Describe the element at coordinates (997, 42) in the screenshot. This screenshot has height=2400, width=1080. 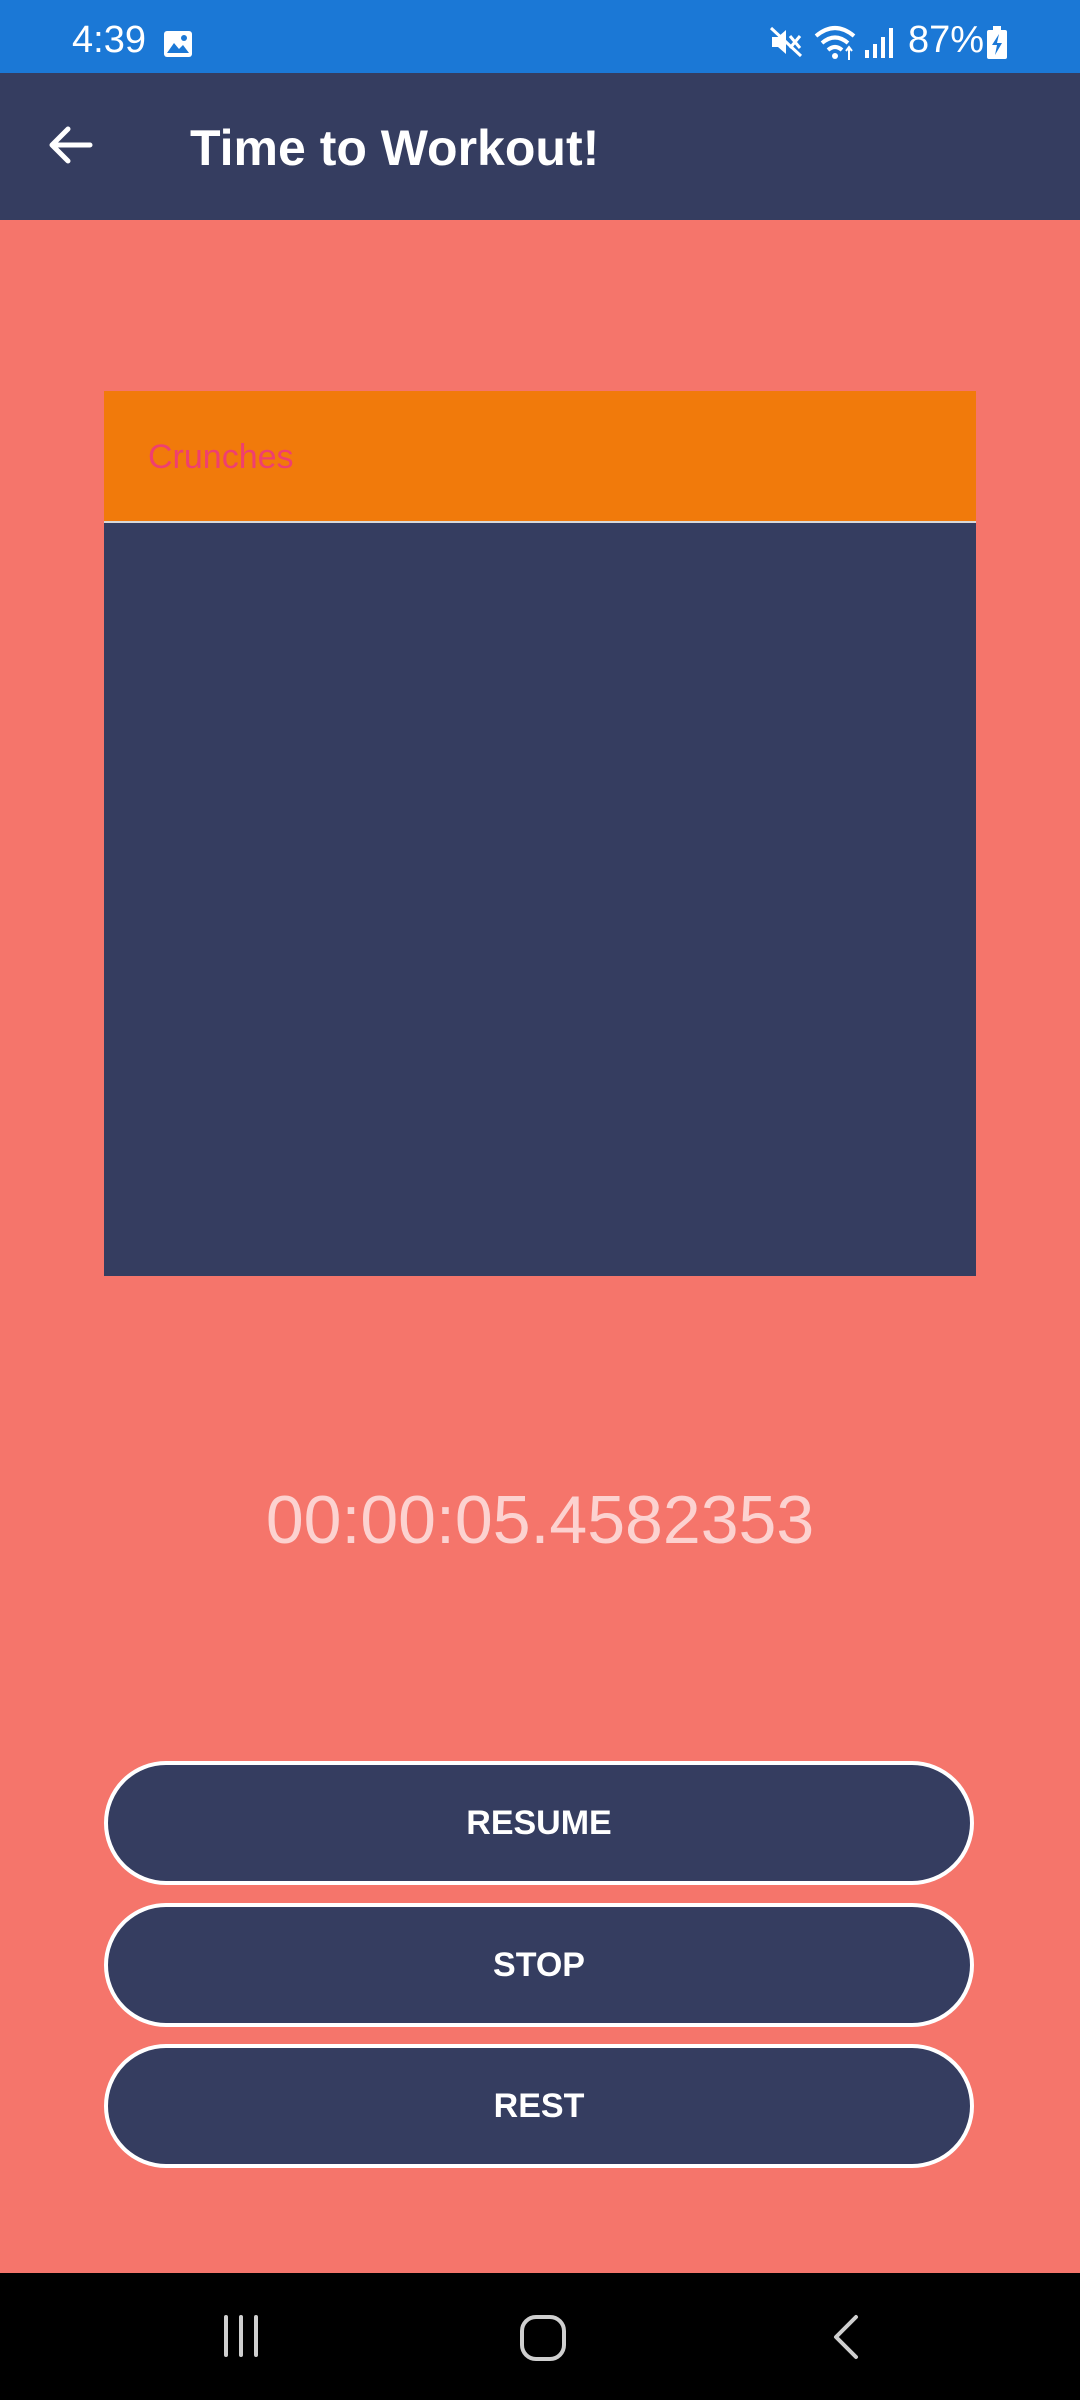
I see `battery-charging-icon` at that location.